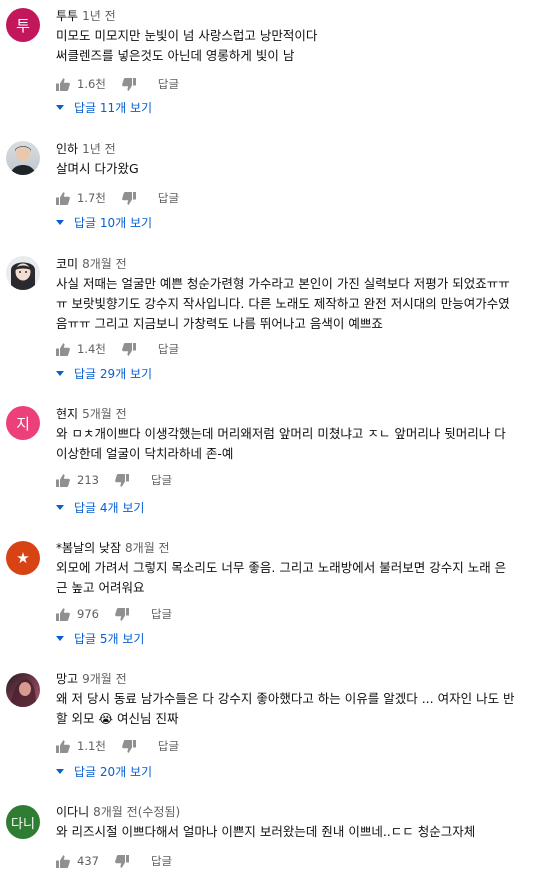 The width and height of the screenshot is (548, 876). Describe the element at coordinates (23, 25) in the screenshot. I see `avatar: 투` at that location.